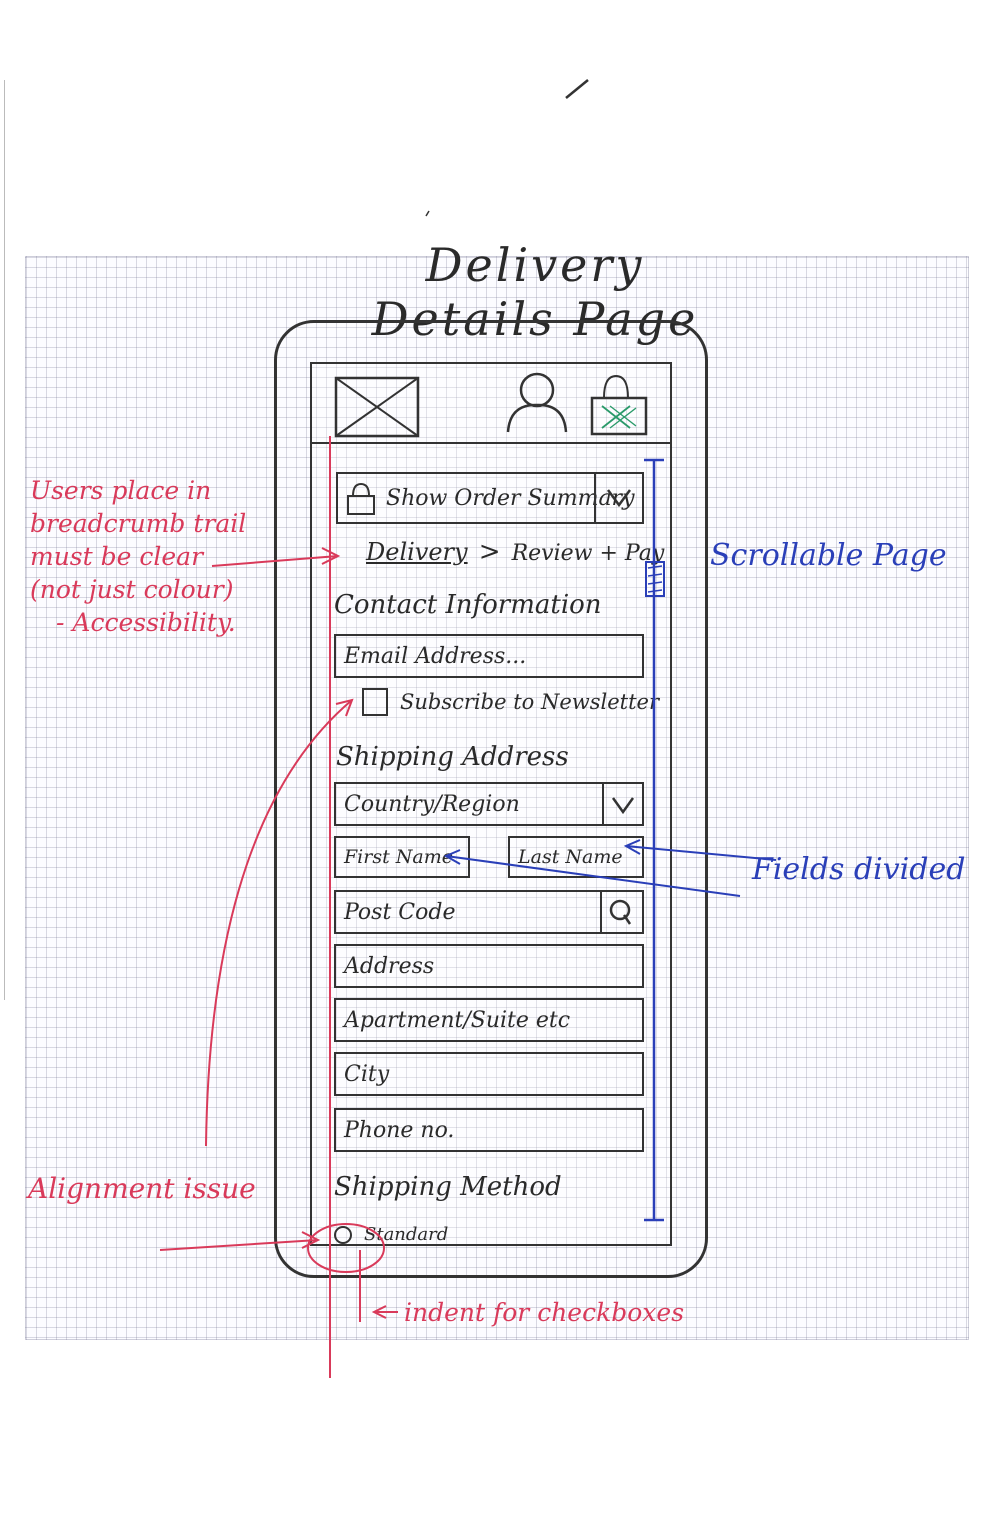 This screenshot has width=1000, height=1534. Describe the element at coordinates (239, 1245) in the screenshot. I see `alignment-note-arrow` at that location.